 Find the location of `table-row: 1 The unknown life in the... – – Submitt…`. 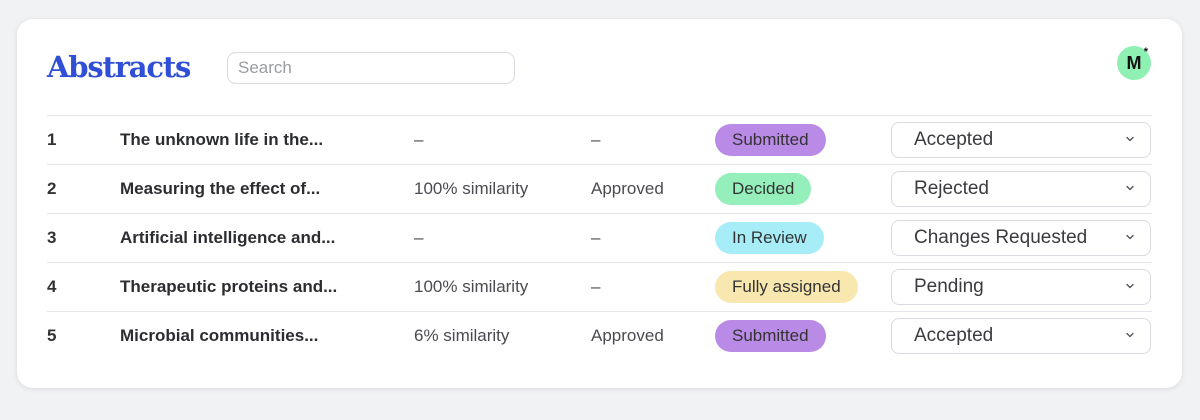

table-row: 1 The unknown life in the... – – Submitt… is located at coordinates (599, 139).